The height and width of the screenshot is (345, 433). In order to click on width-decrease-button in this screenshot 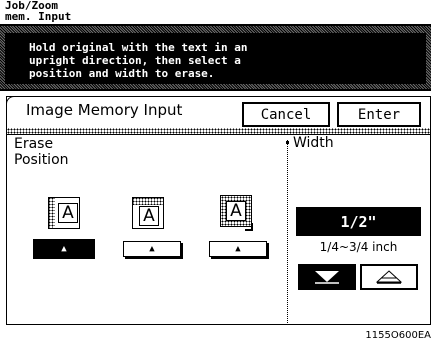, I will do `click(327, 277)`.